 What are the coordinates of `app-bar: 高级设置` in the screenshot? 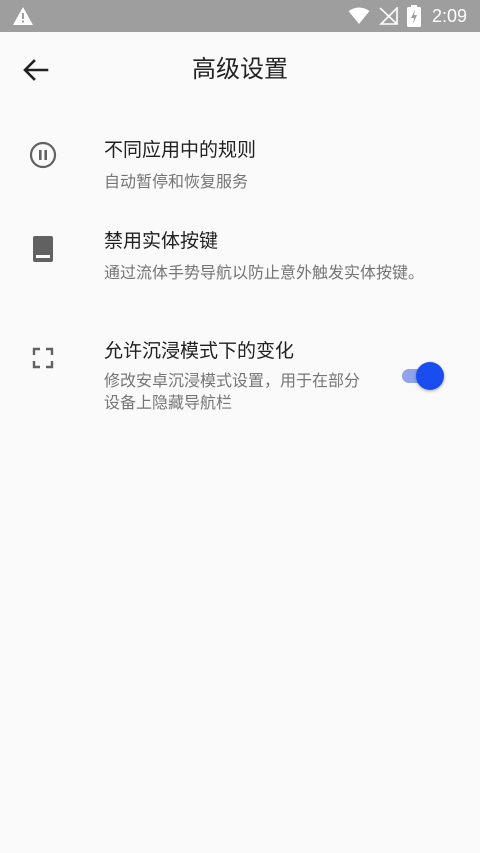 It's located at (240, 70).